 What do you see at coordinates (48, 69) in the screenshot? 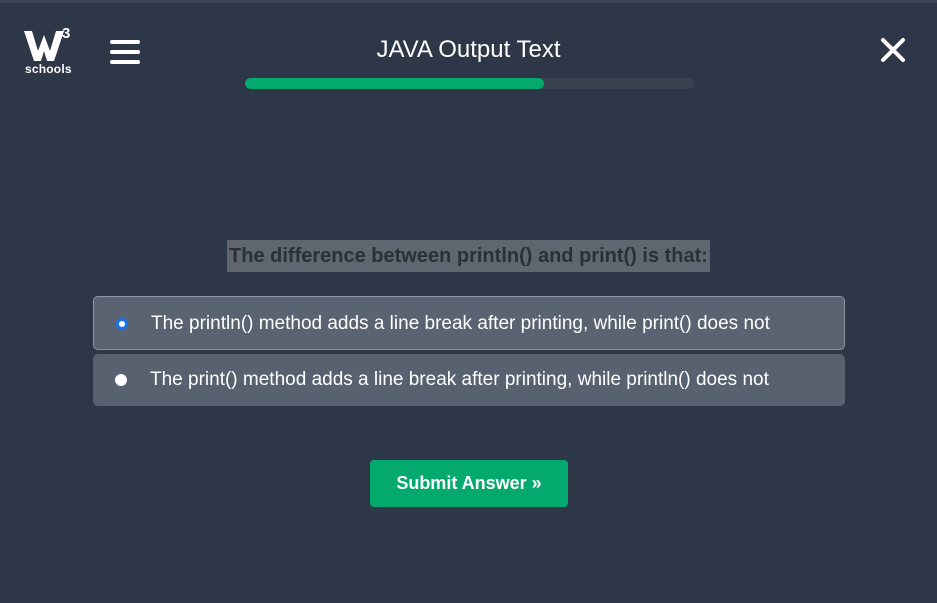
I see `logo-text: schools` at bounding box center [48, 69].